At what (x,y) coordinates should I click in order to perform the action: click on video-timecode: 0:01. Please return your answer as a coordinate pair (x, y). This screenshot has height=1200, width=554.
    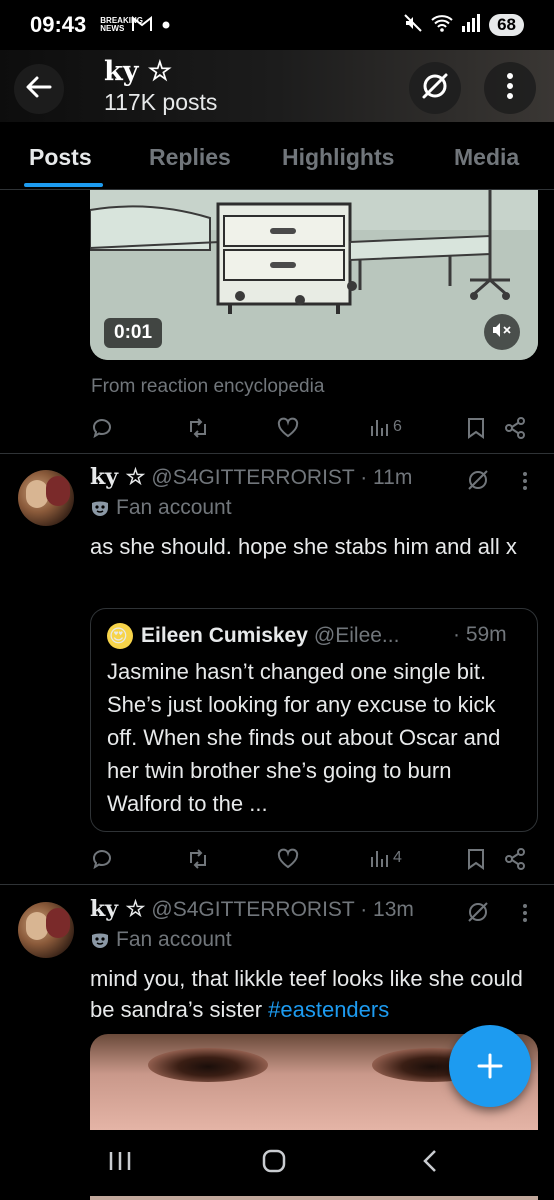
    Looking at the image, I should click on (133, 333).